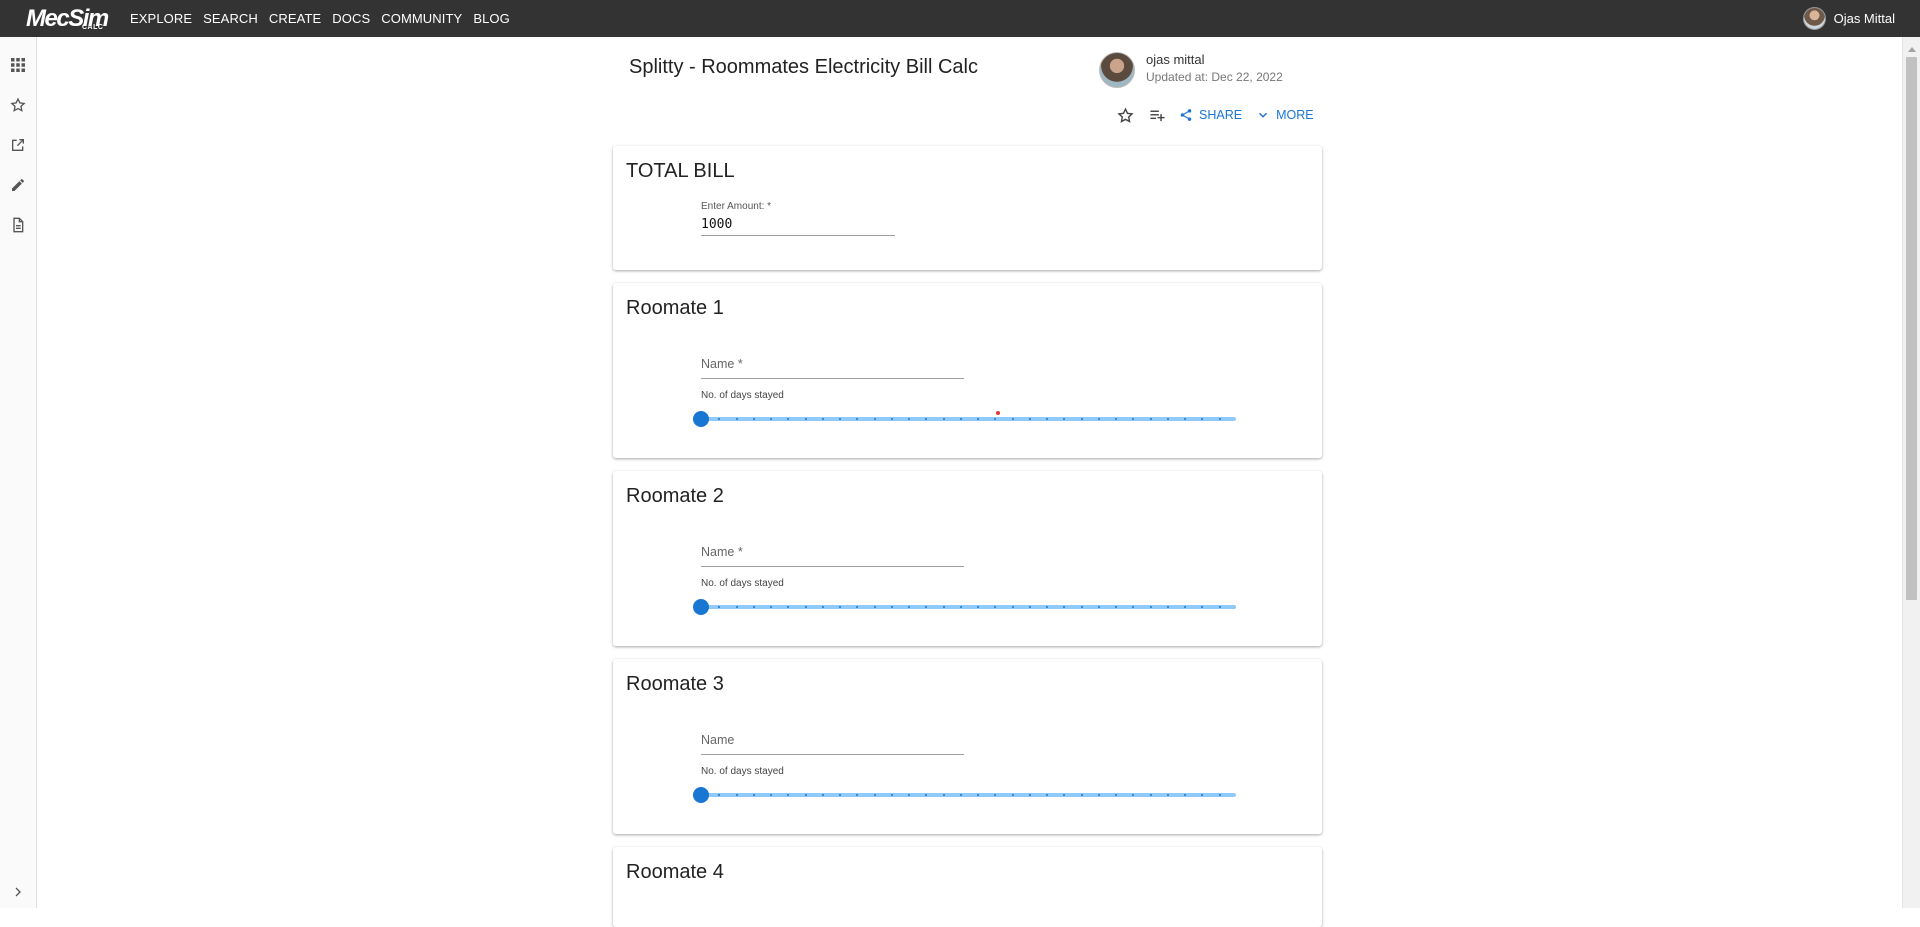  What do you see at coordinates (675, 496) in the screenshot?
I see `card-title: Roomate 2` at bounding box center [675, 496].